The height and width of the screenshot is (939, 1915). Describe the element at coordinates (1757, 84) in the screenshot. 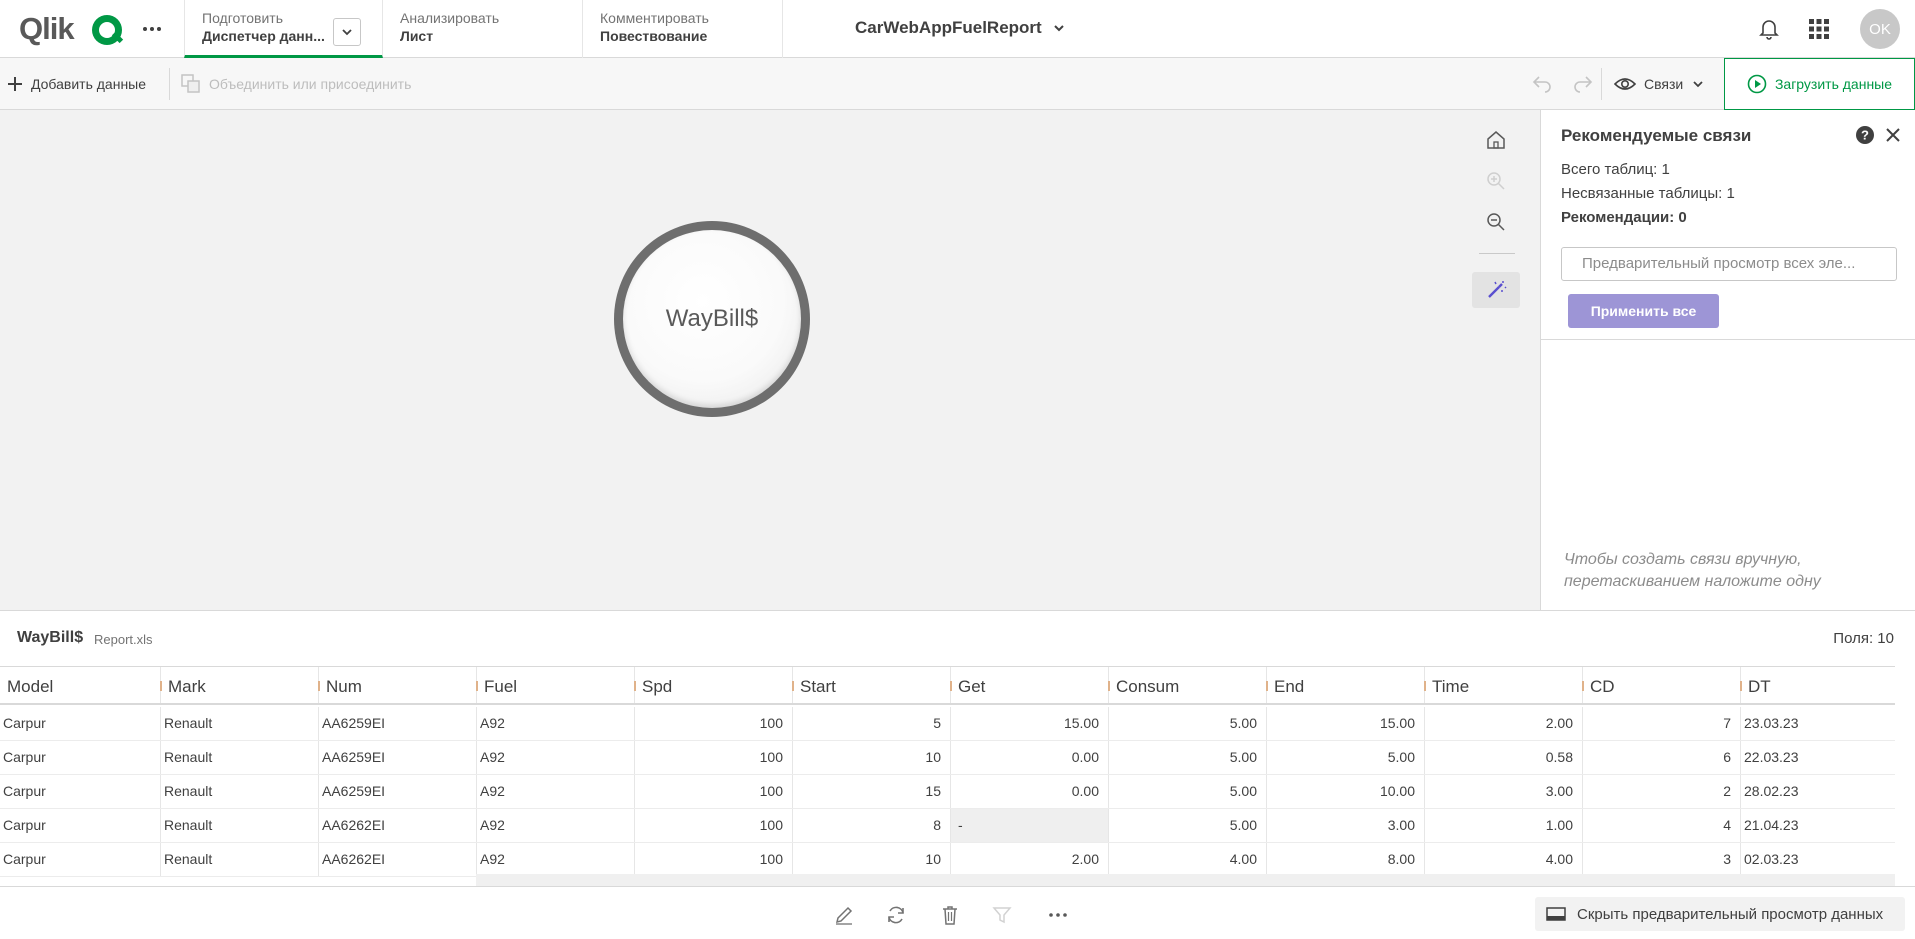

I see `play-icon` at that location.